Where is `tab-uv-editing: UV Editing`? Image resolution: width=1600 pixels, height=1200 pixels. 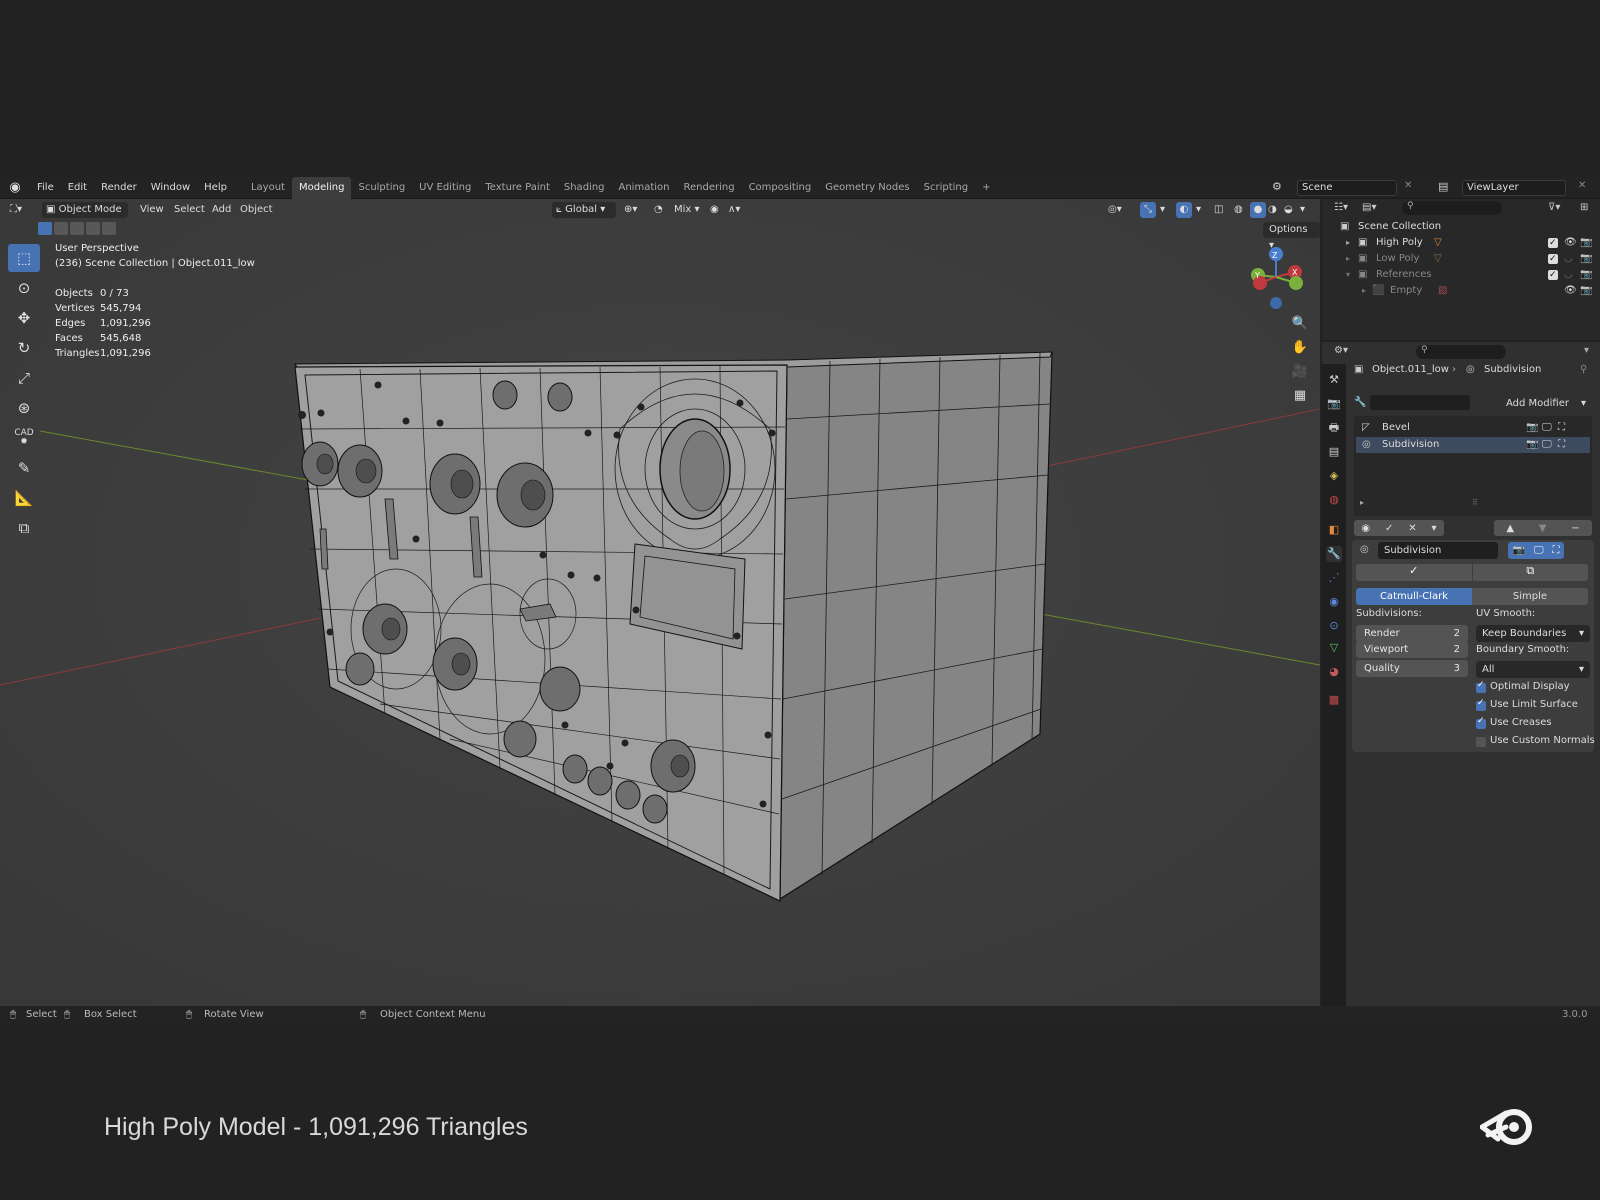
tab-uv-editing: UV Editing is located at coordinates (445, 188).